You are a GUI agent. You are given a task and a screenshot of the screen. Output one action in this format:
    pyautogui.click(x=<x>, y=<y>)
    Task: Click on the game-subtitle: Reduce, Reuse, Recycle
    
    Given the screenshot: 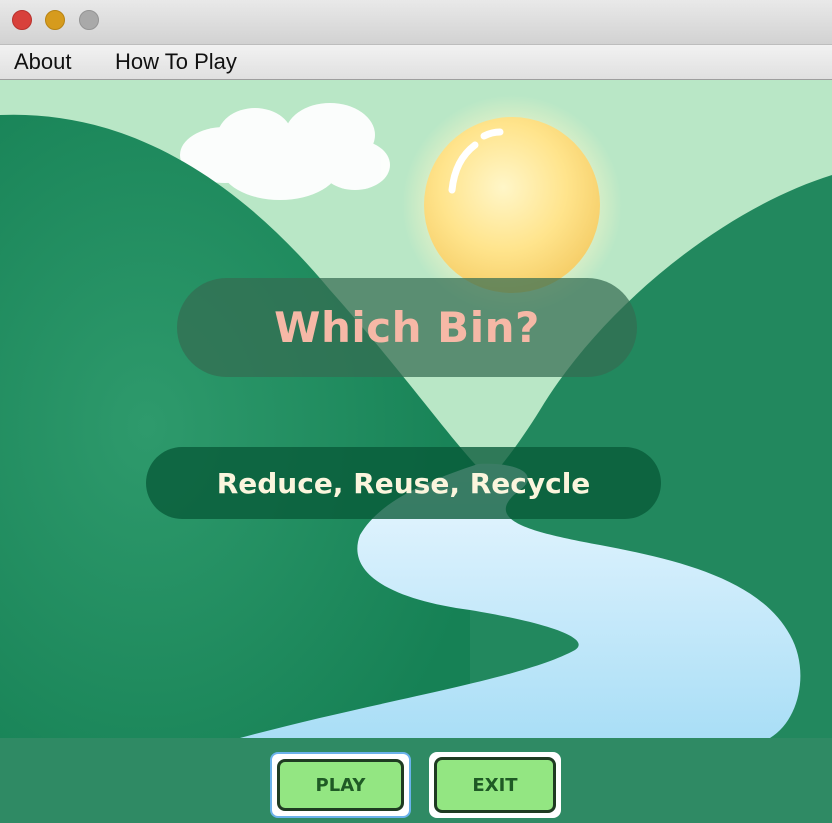 What is the action you would take?
    pyautogui.click(x=403, y=483)
    